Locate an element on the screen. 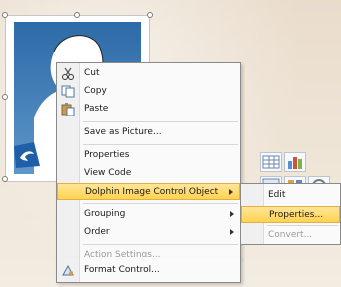 Image resolution: width=341 pixels, height=287 pixels. menu-item-properties: Properties is located at coordinates (148, 155).